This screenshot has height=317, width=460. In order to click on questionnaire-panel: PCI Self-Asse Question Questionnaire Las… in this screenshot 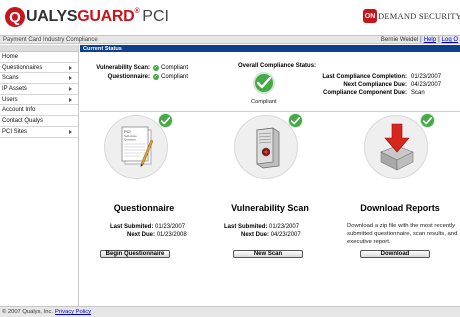, I will do `click(140, 189)`.